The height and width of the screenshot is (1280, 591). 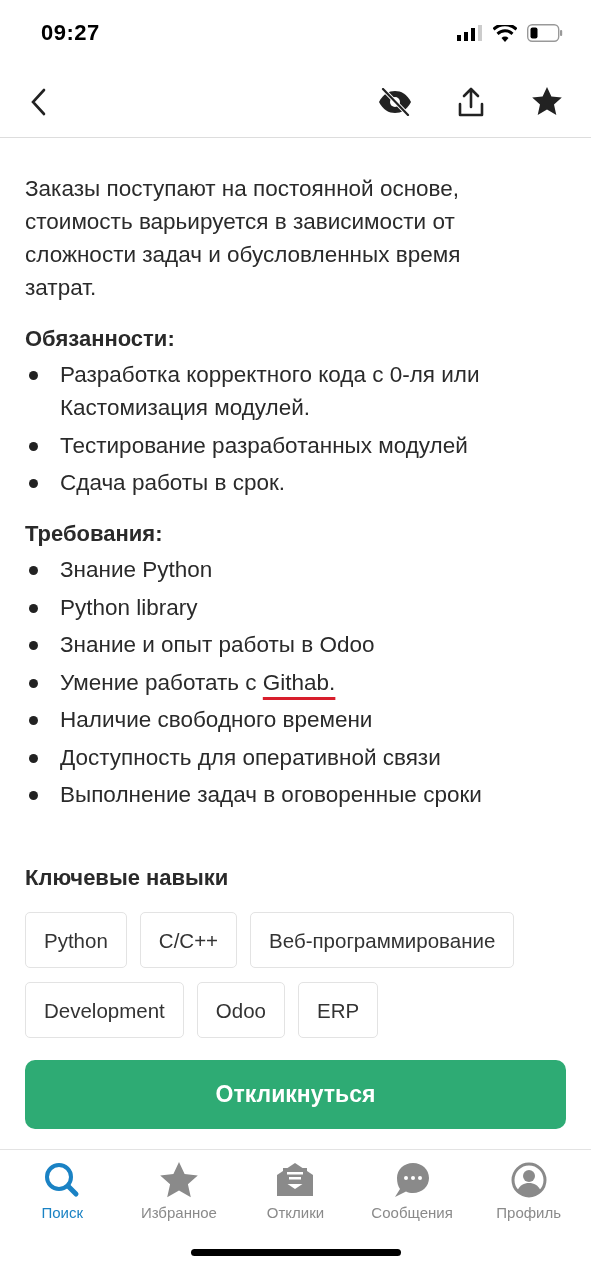 I want to click on skill-tag: Odoo, so click(x=240, y=1010).